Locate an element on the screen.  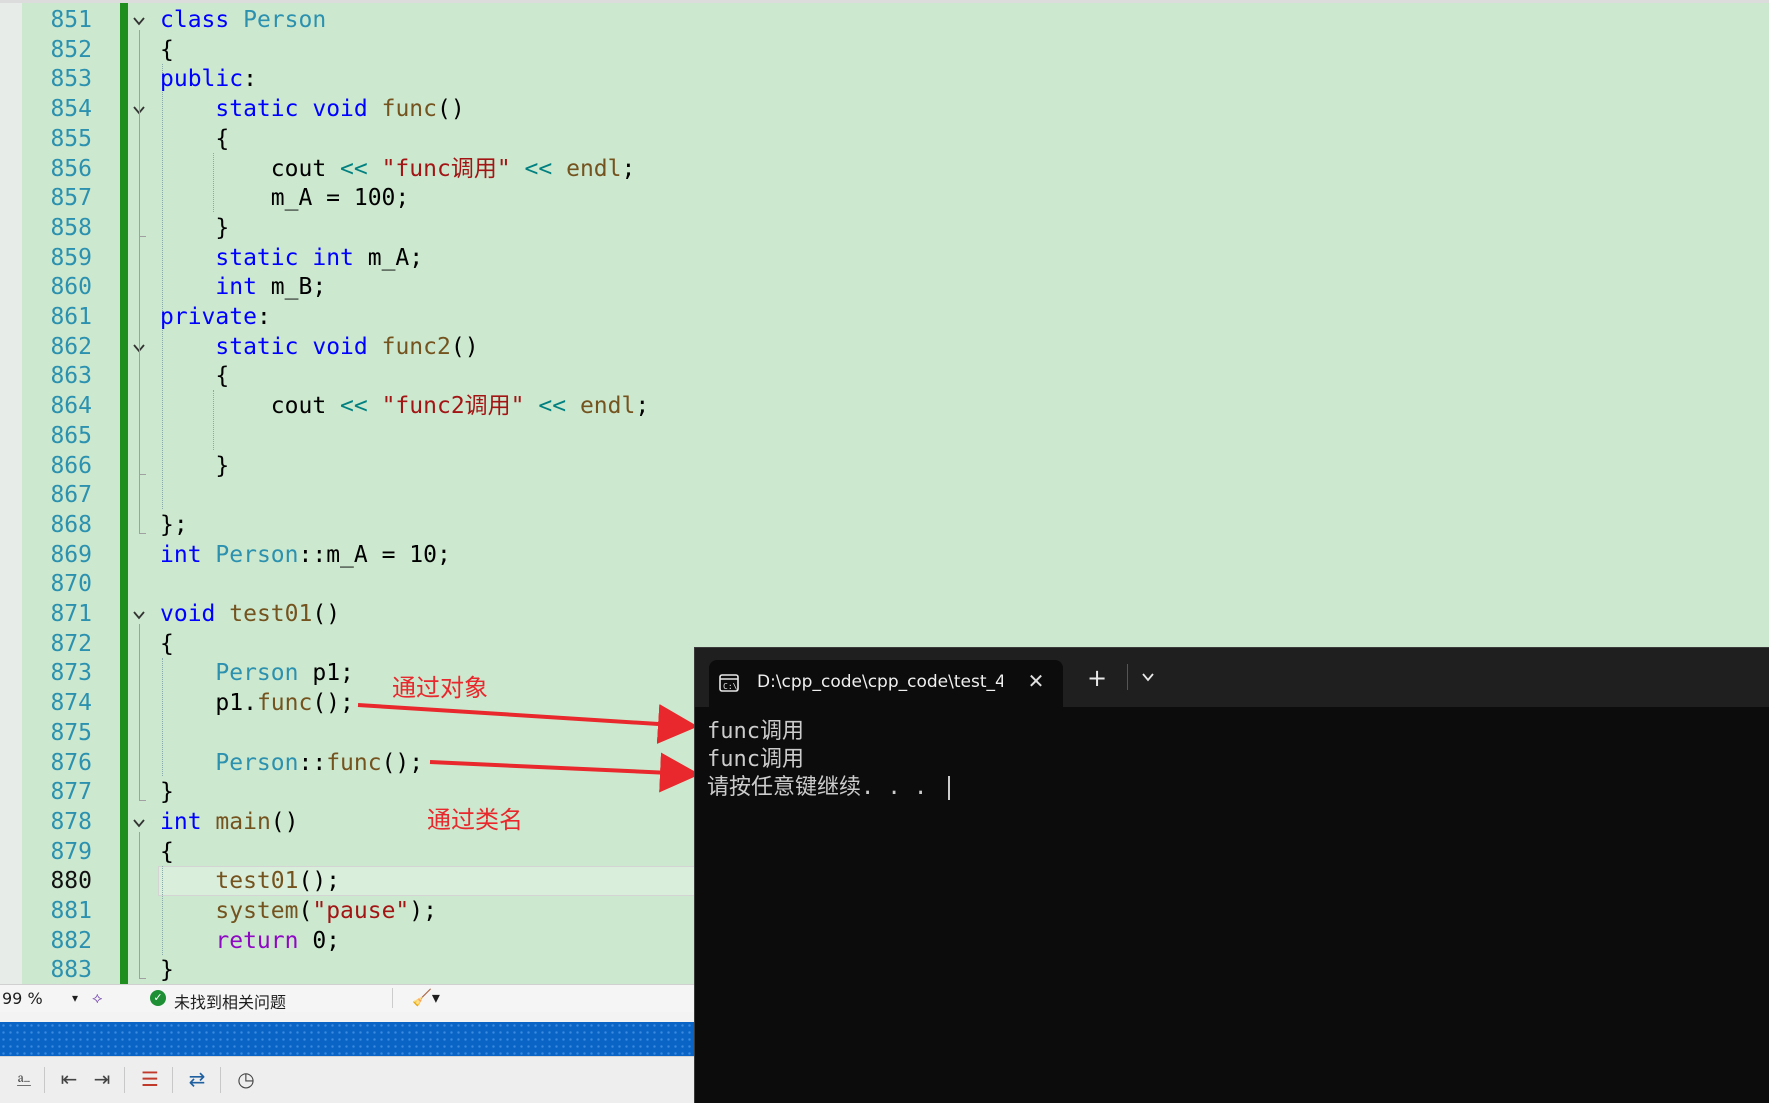
terminal-tab: C:\ D:\cpp_code\cpp_code\test_4_ ✕ is located at coordinates (886, 683).